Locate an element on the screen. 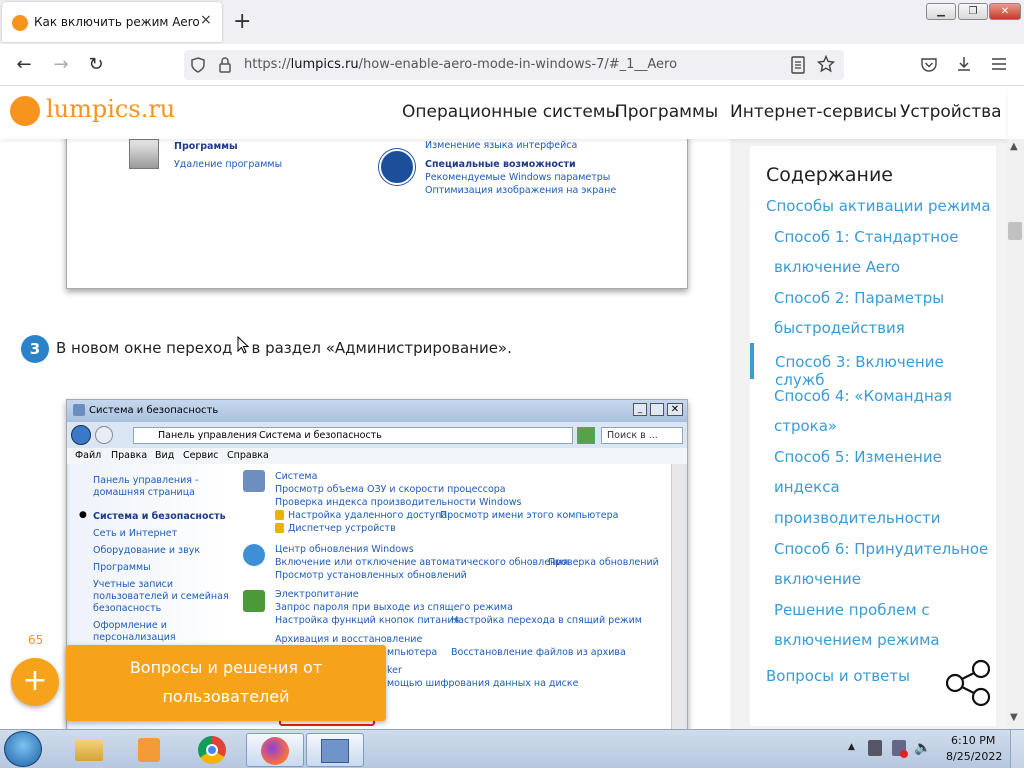  tab-title: Как включить режим Aero в W is located at coordinates (116, 22).